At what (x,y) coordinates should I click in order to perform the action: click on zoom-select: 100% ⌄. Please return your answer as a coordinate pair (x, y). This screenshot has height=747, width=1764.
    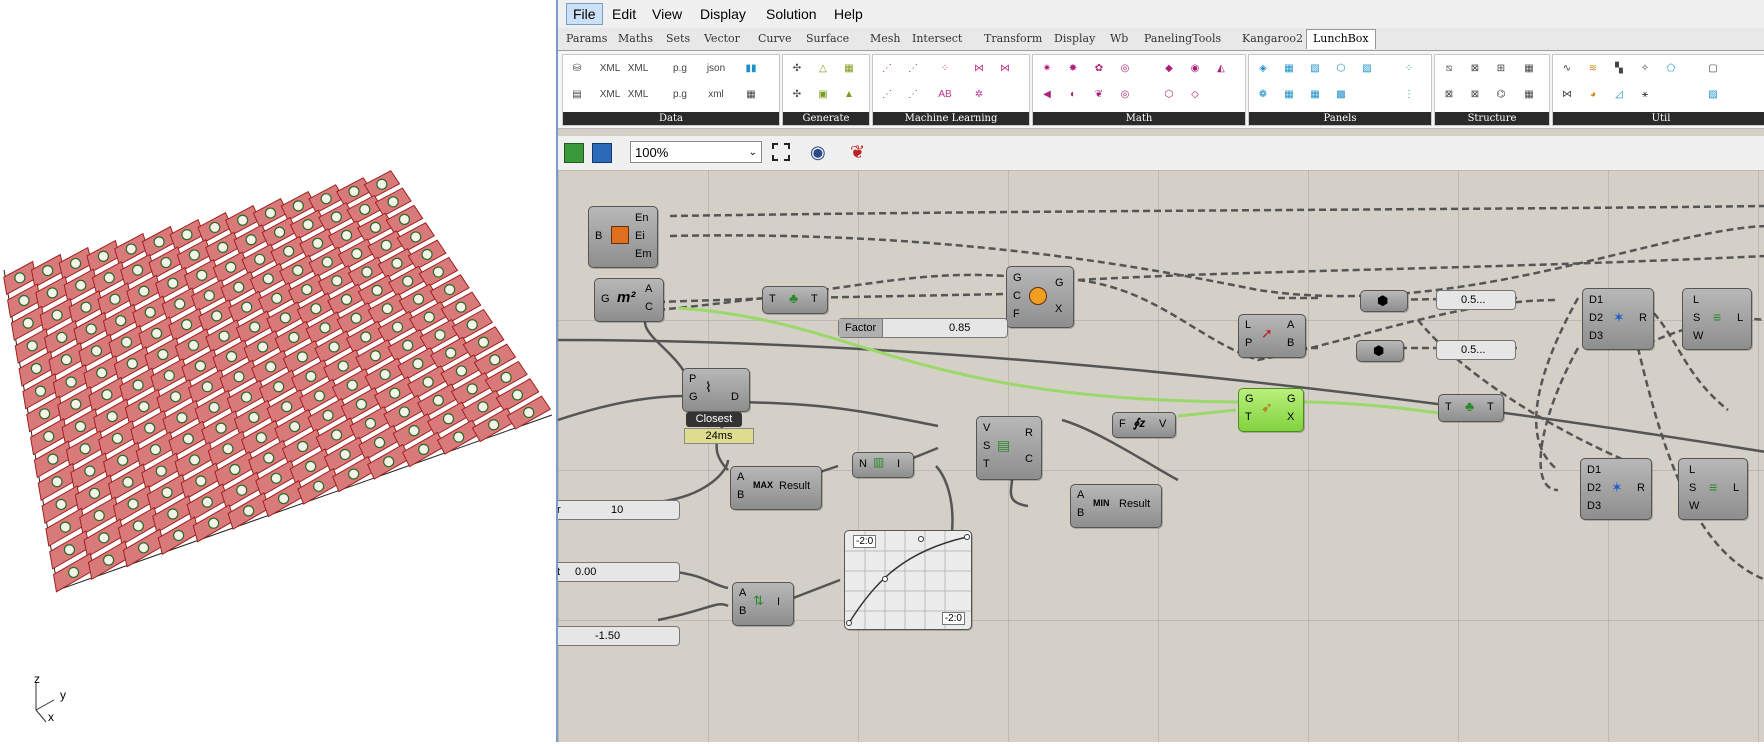
    Looking at the image, I should click on (696, 152).